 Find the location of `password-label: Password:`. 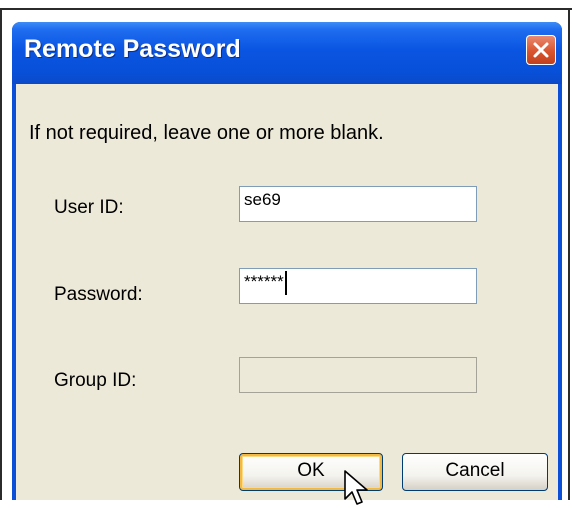

password-label: Password: is located at coordinates (98, 294).